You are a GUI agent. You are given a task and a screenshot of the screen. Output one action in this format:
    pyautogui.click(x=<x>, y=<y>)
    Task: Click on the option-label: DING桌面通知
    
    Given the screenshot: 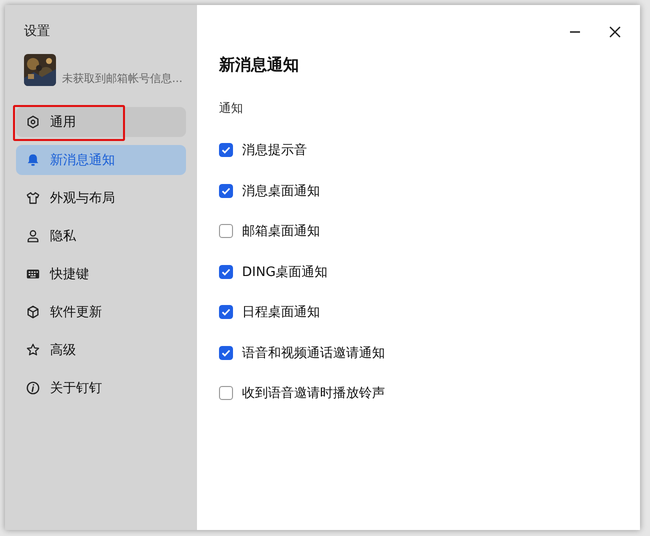 What is the action you would take?
    pyautogui.click(x=285, y=272)
    